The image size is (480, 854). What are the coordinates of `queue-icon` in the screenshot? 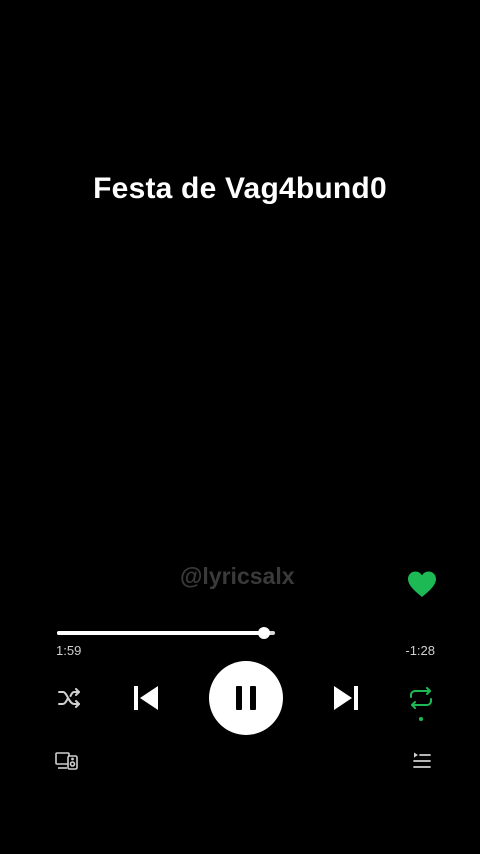 It's located at (422, 760).